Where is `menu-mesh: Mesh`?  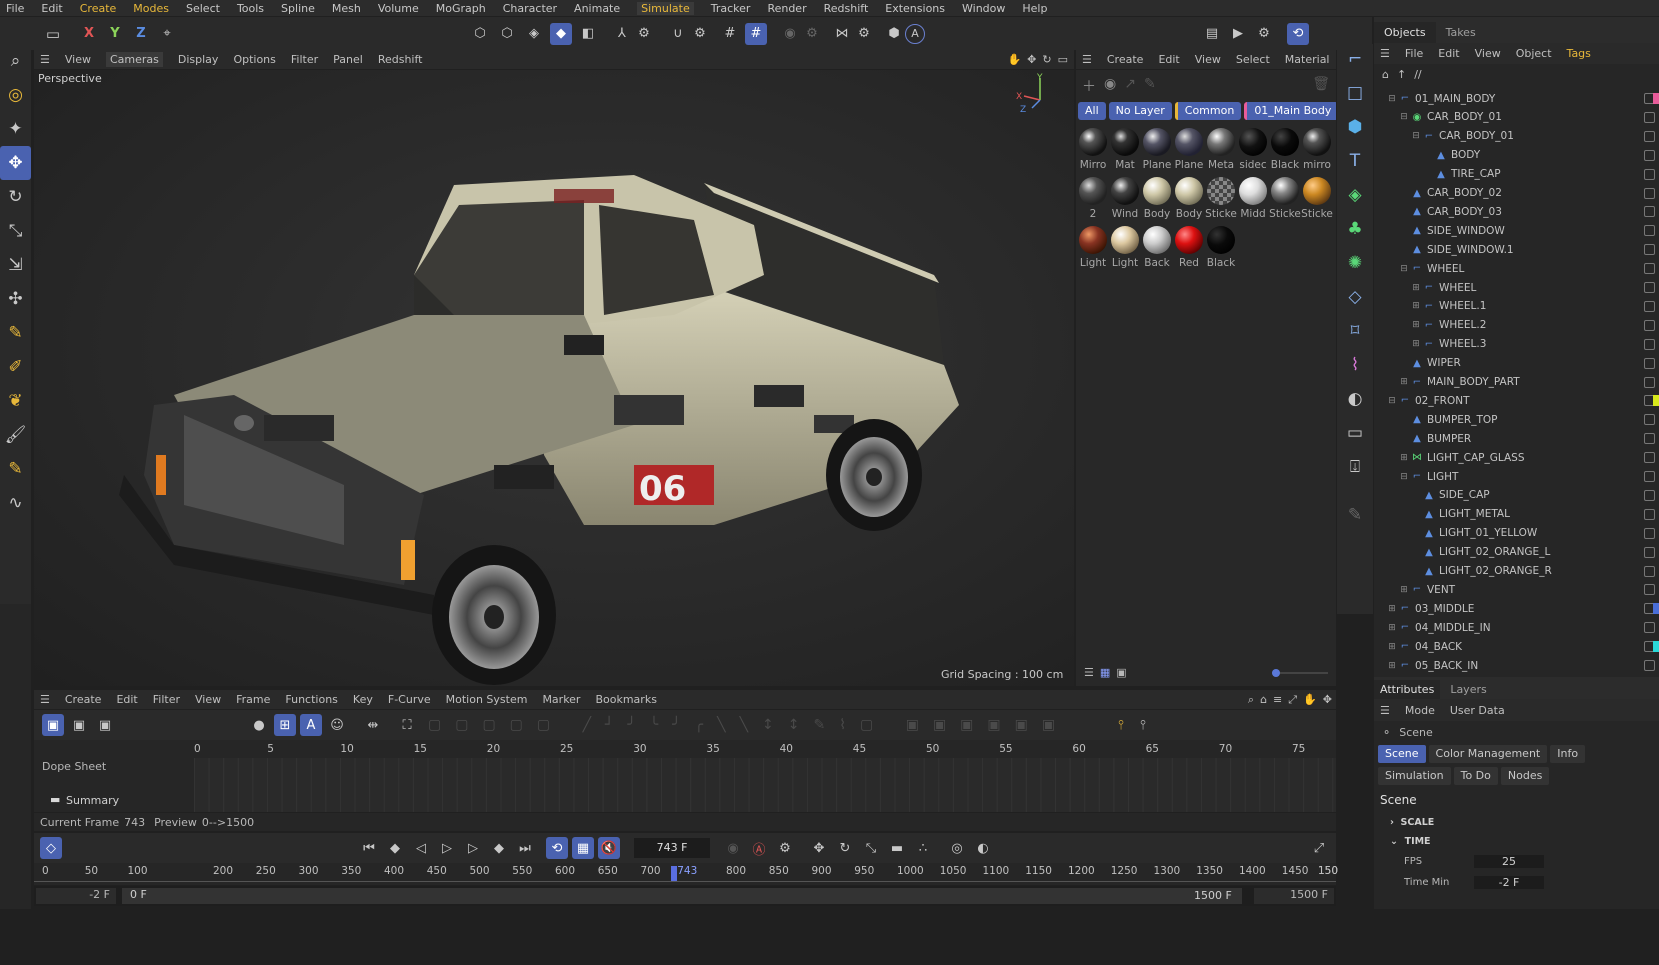 menu-mesh: Mesh is located at coordinates (346, 8).